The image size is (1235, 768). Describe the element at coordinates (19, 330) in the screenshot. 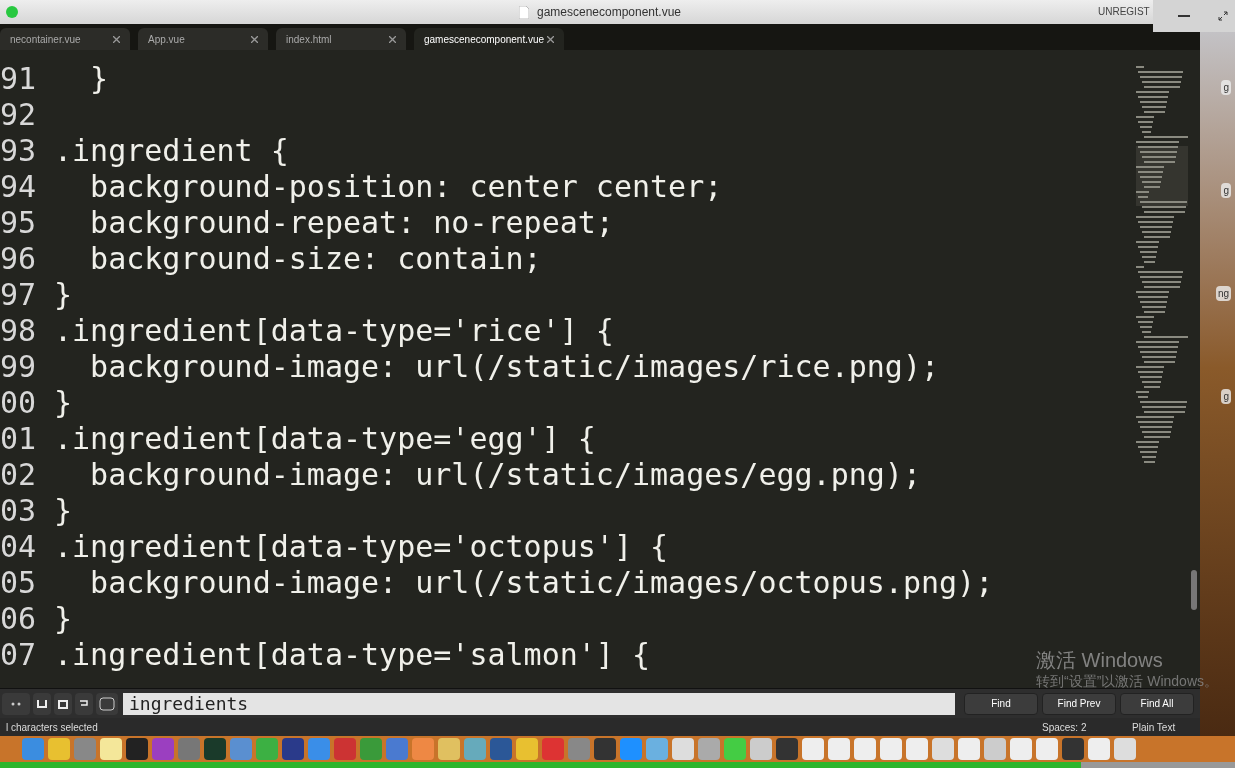

I see `line-number: 98` at that location.